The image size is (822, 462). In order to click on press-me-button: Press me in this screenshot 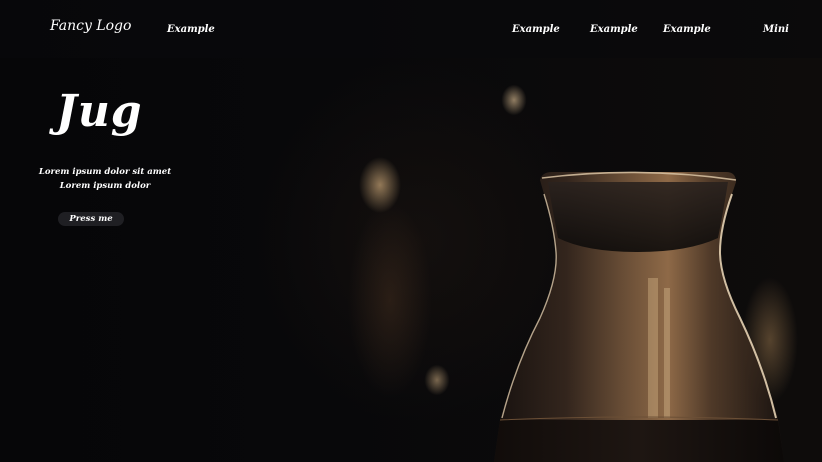, I will do `click(91, 219)`.